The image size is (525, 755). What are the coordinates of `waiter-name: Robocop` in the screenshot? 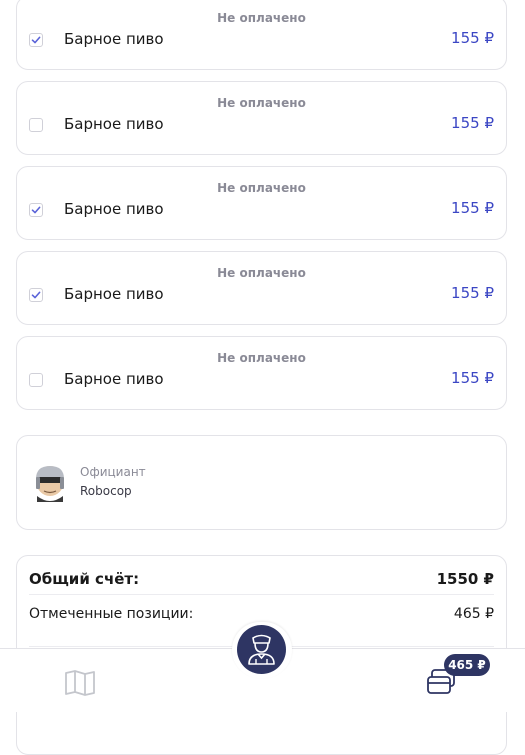 It's located at (106, 491).